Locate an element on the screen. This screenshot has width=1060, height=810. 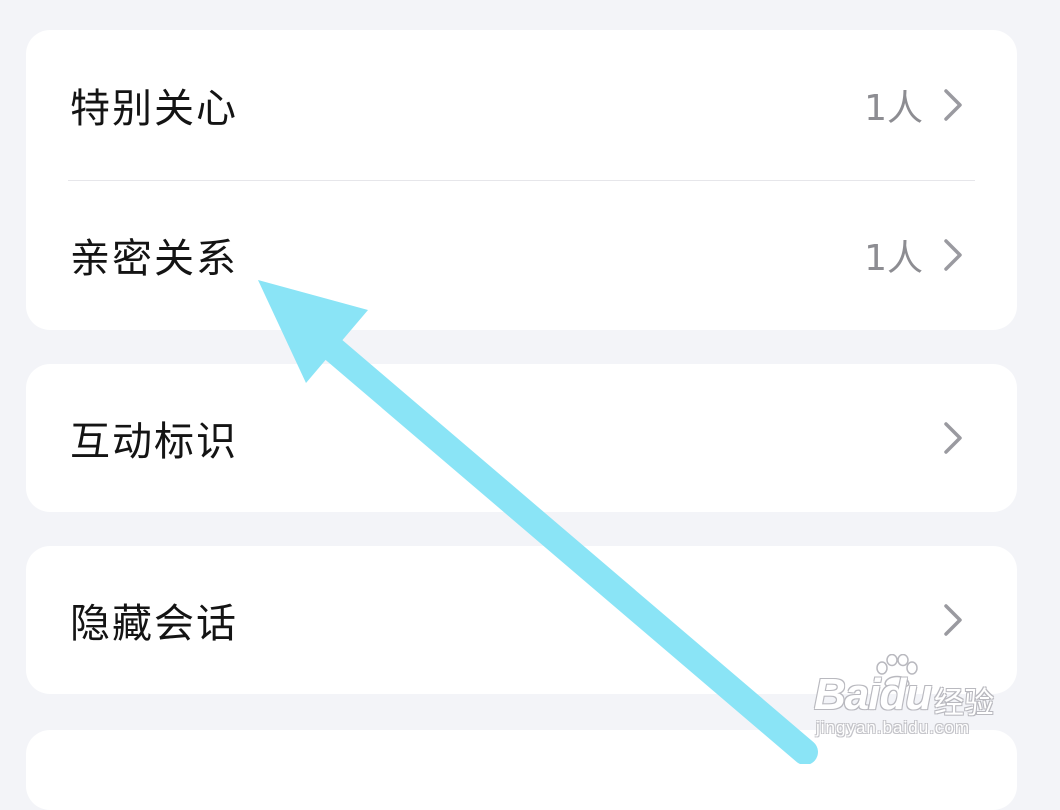
row-label: 互动标识 is located at coordinates (154, 442).